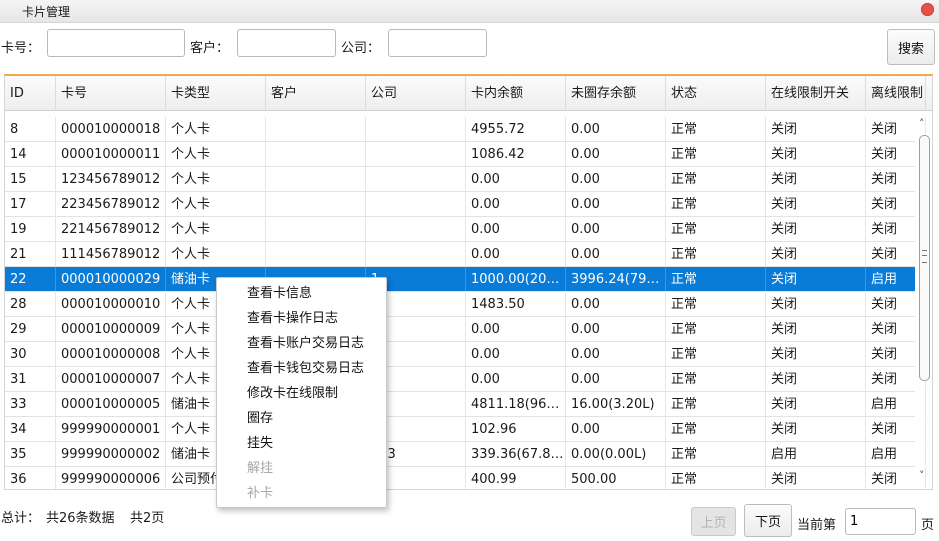 The image size is (939, 541). What do you see at coordinates (437, 43) in the screenshot?
I see `company-input` at bounding box center [437, 43].